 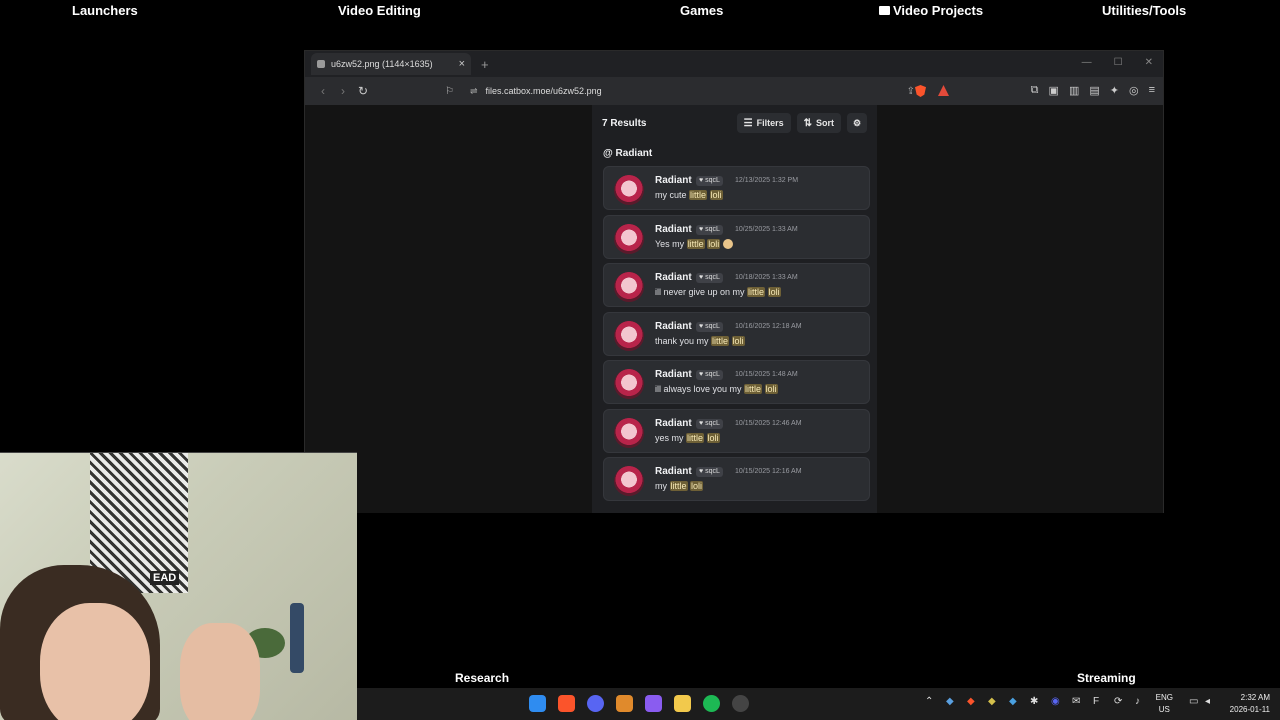 I want to click on desktop-folder-streaming: Streaming, so click(x=1106, y=678).